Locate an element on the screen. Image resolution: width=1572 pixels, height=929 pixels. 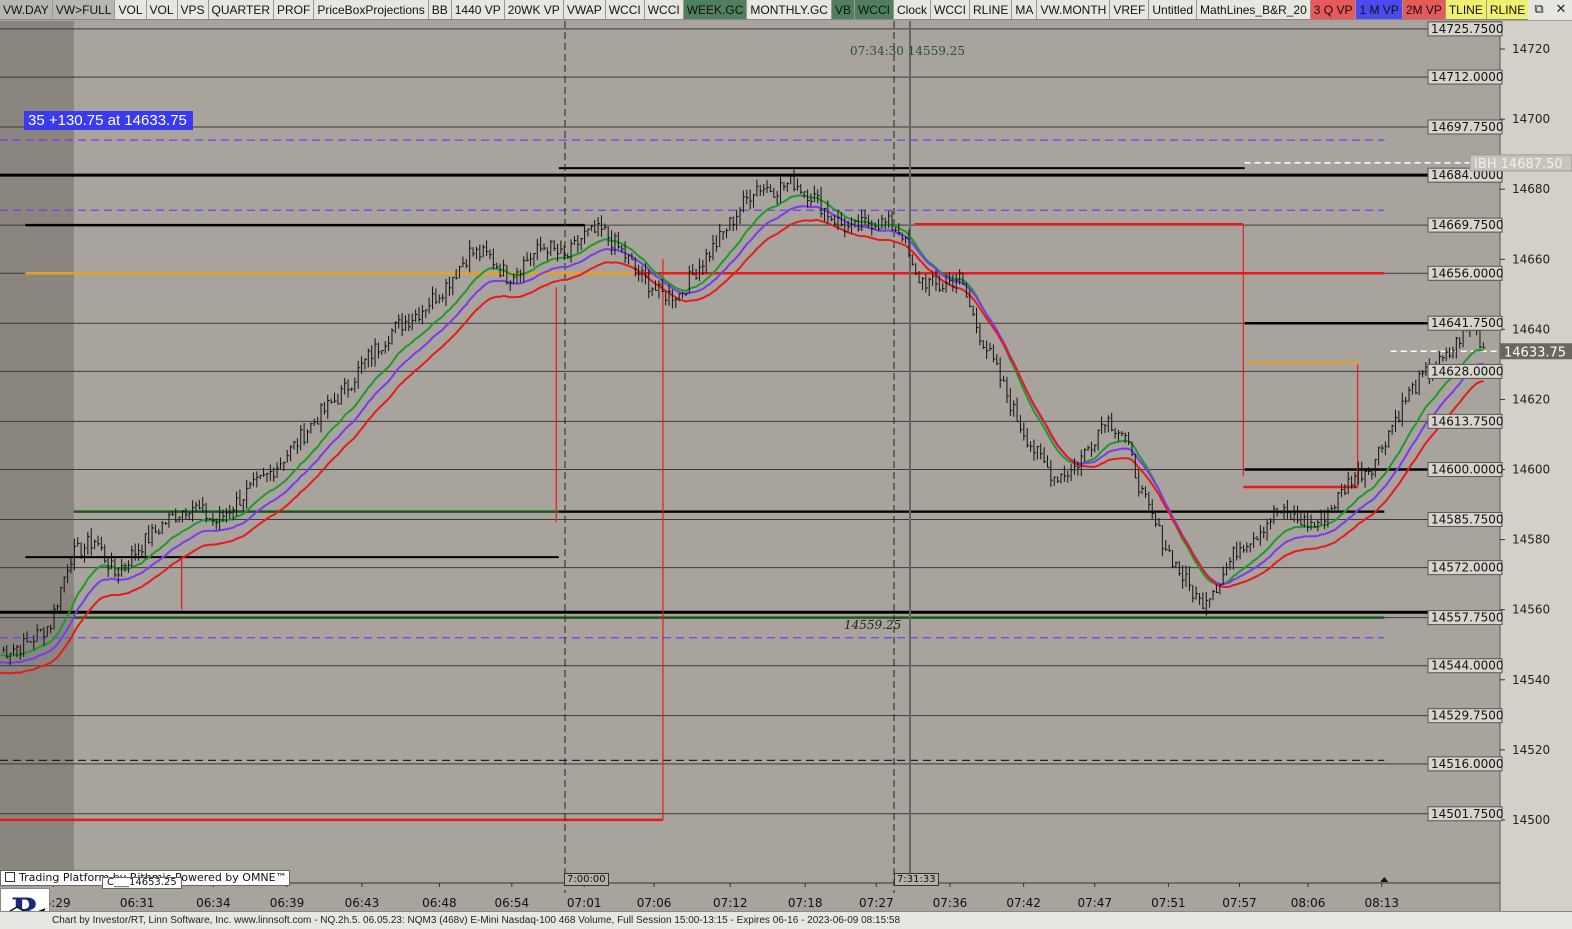
level-label: 14712.0000 is located at coordinates (1467, 77).